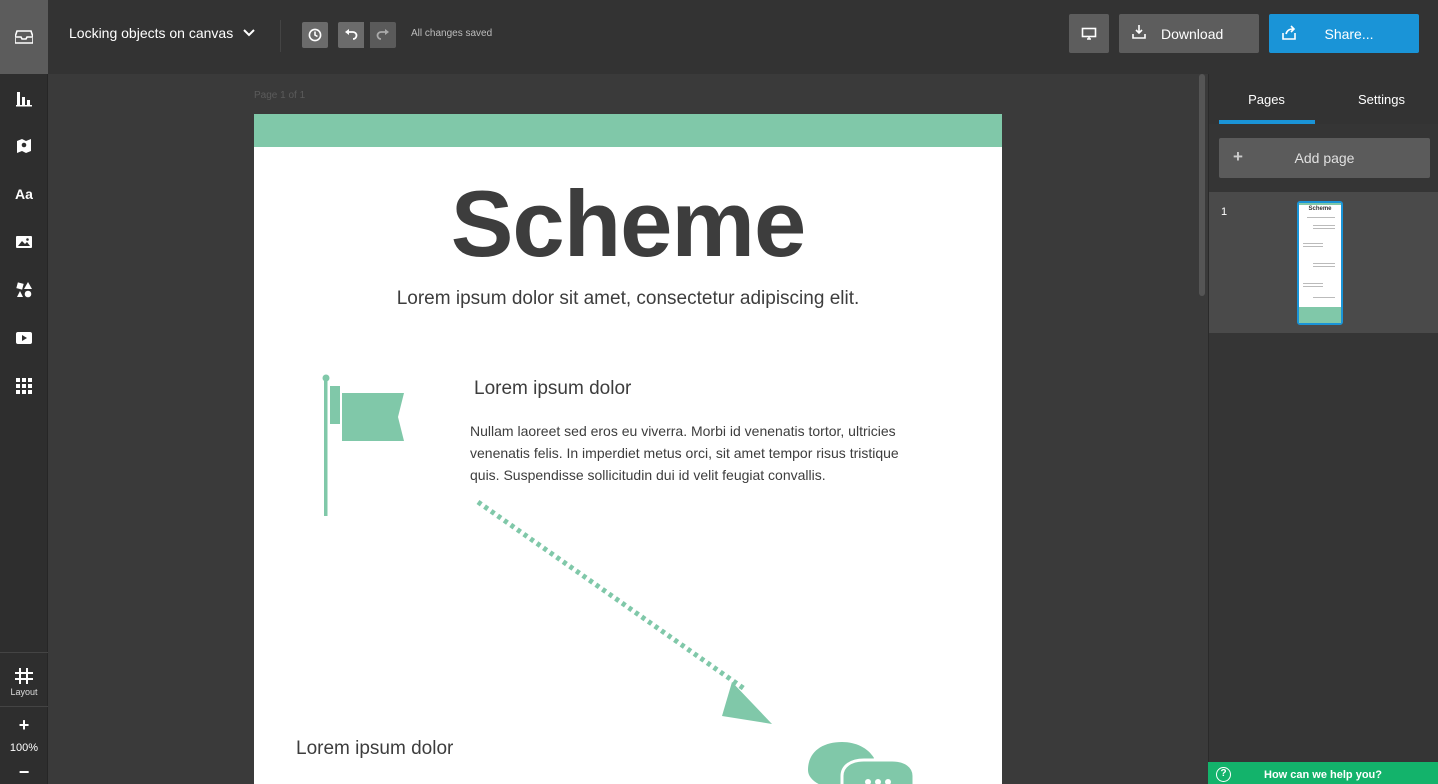 This screenshot has height=784, width=1438. I want to click on zoom-level: 100%, so click(24, 748).